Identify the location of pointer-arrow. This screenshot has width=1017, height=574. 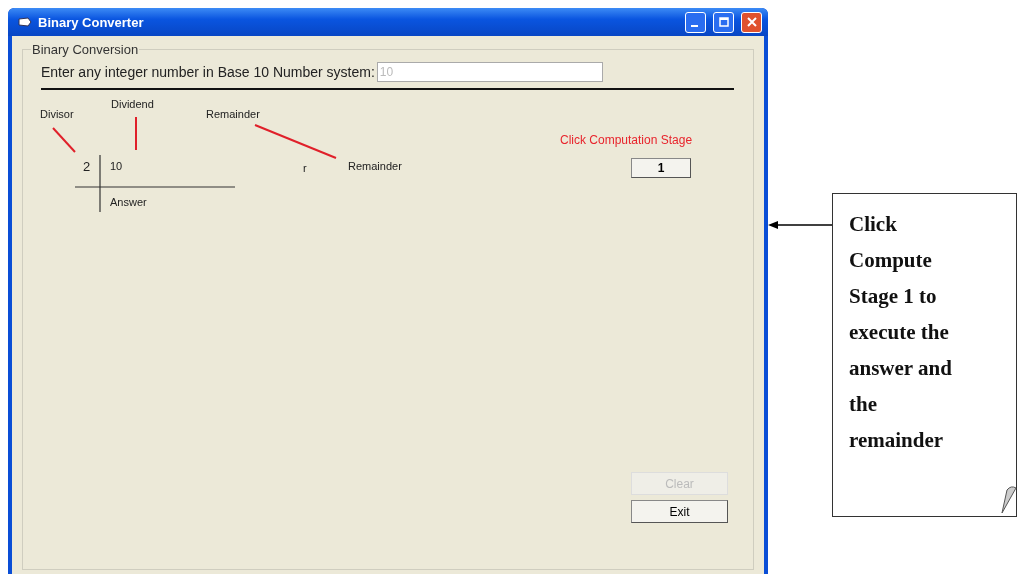
(801, 225).